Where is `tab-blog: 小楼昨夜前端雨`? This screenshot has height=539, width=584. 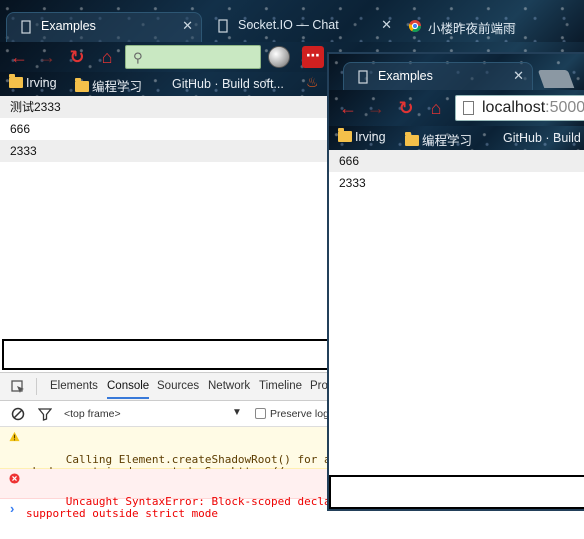 tab-blog: 小楼昨夜前端雨 is located at coordinates (492, 27).